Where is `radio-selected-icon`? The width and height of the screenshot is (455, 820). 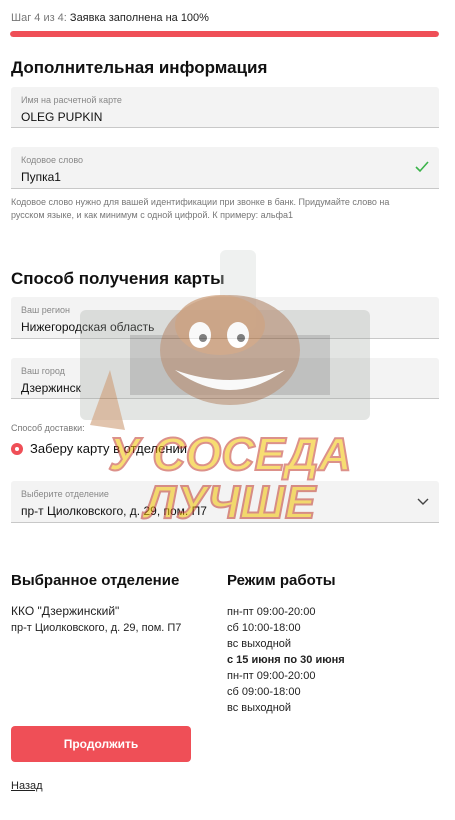 radio-selected-icon is located at coordinates (17, 448).